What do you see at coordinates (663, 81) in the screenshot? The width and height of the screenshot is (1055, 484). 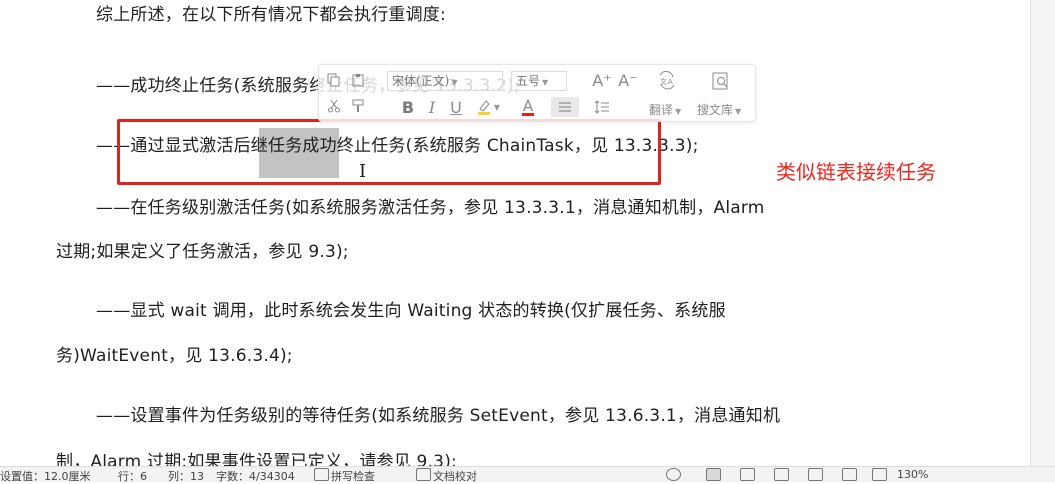 I see `svg-text: 文` at bounding box center [663, 81].